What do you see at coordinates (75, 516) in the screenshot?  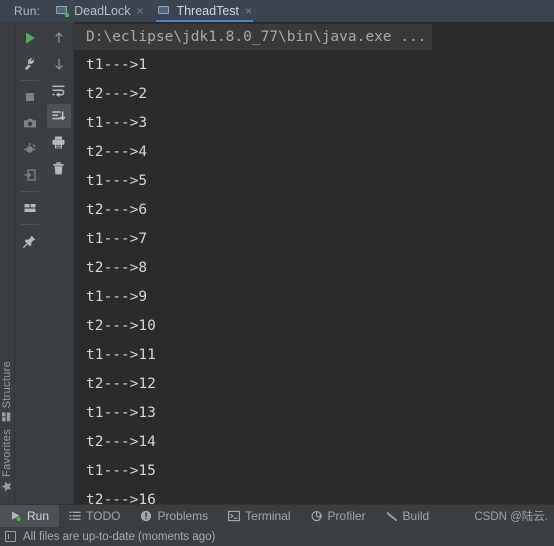 I see `todo-list-icon` at bounding box center [75, 516].